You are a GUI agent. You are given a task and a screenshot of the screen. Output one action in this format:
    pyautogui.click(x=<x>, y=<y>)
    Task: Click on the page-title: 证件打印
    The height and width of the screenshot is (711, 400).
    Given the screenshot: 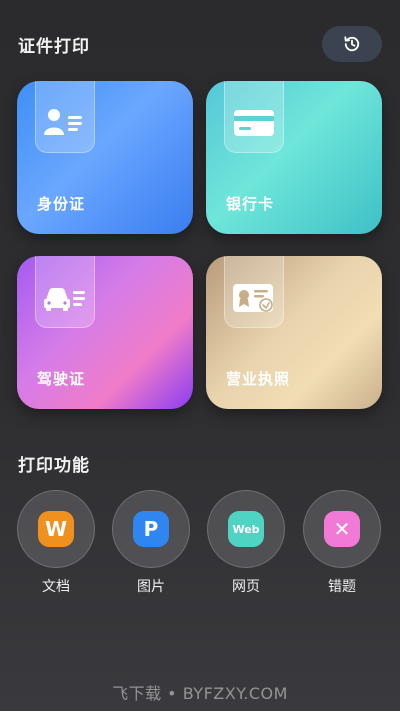 What is the action you would take?
    pyautogui.click(x=54, y=47)
    